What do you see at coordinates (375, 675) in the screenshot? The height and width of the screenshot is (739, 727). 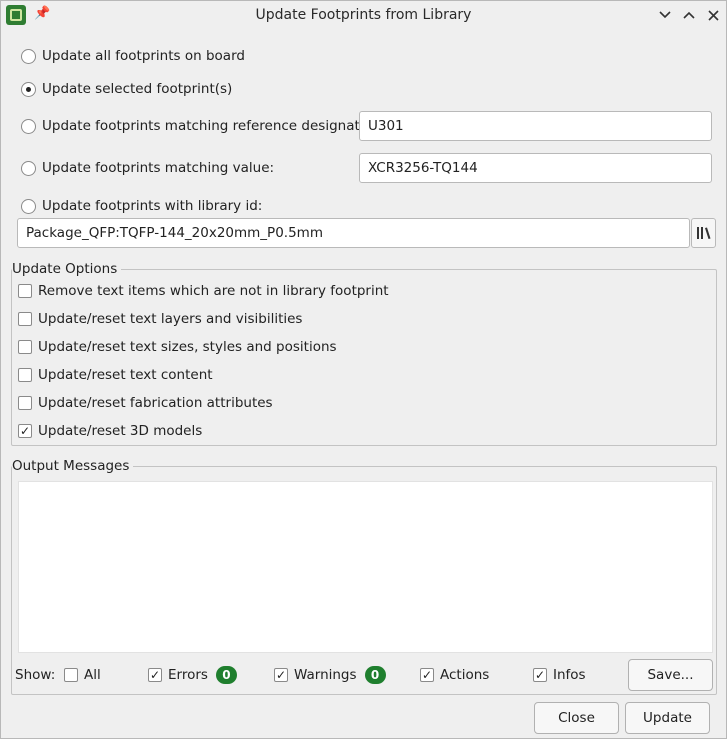 I see `warnings-count-badge: 0` at bounding box center [375, 675].